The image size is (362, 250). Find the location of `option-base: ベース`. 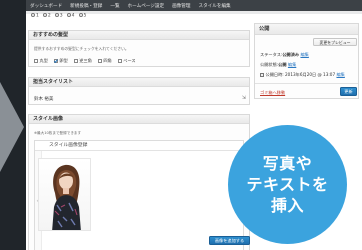

option-base: ベース is located at coordinates (126, 61).